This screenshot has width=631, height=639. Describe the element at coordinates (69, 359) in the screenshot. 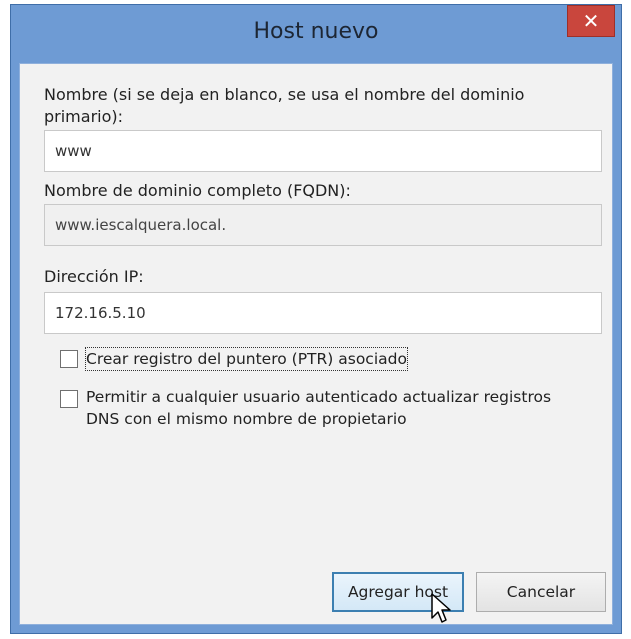

I see `ptr-checkbox` at that location.